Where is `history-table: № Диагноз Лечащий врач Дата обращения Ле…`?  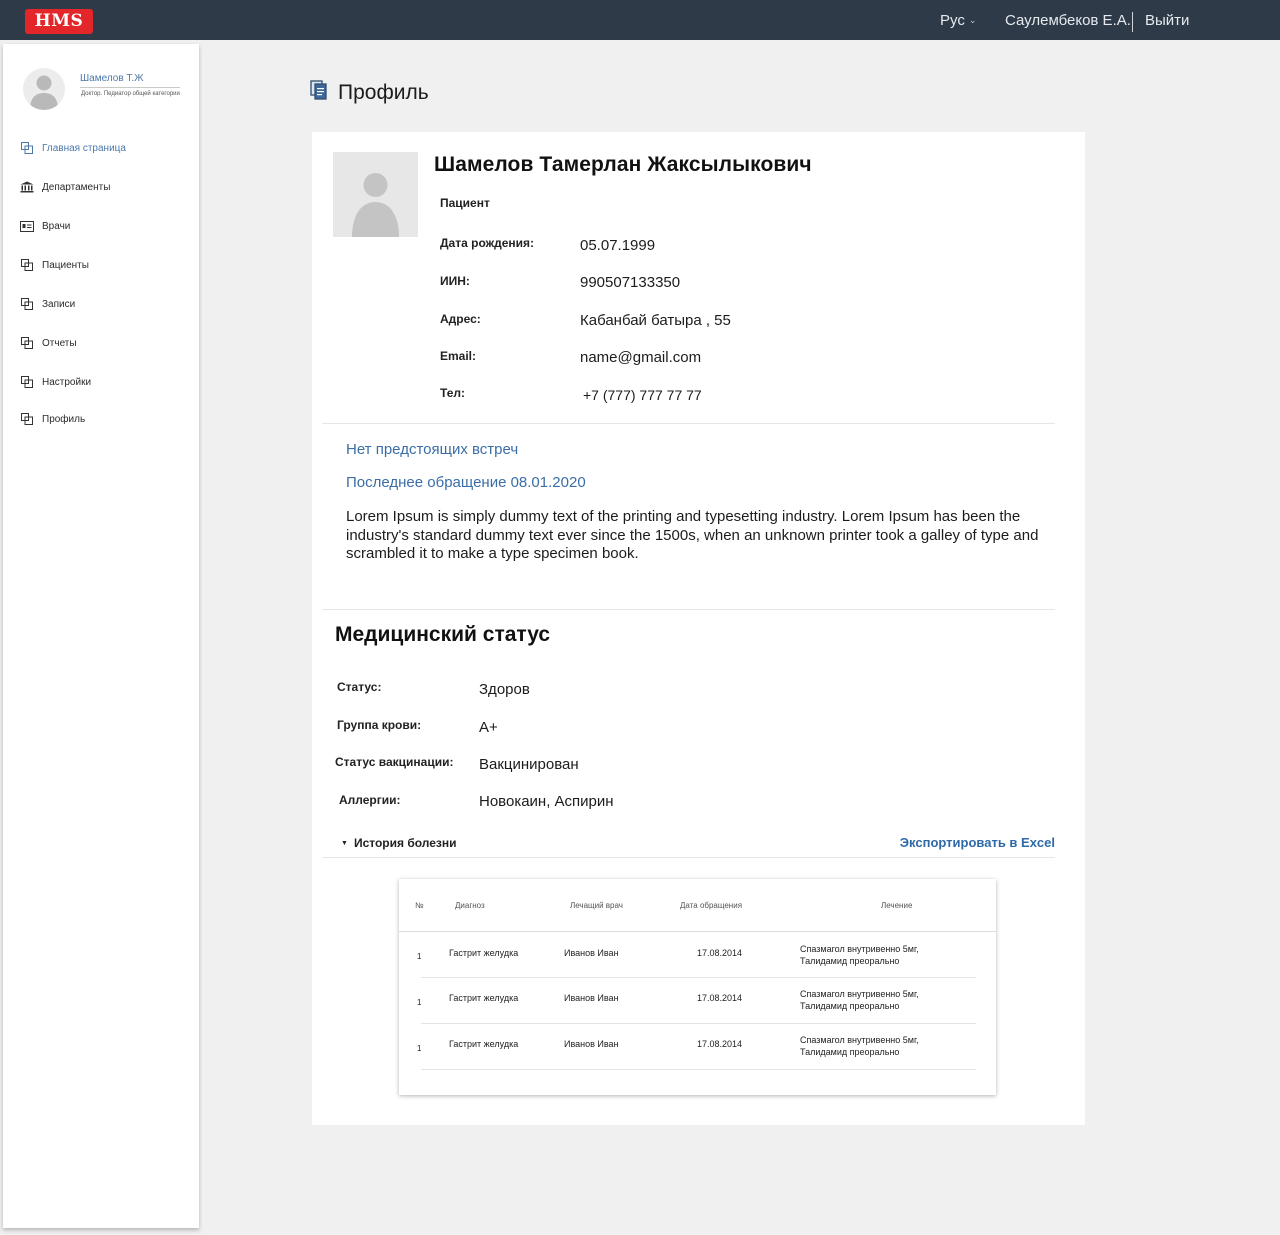 history-table: № Диагноз Лечащий врач Дата обращения Ле… is located at coordinates (697, 987).